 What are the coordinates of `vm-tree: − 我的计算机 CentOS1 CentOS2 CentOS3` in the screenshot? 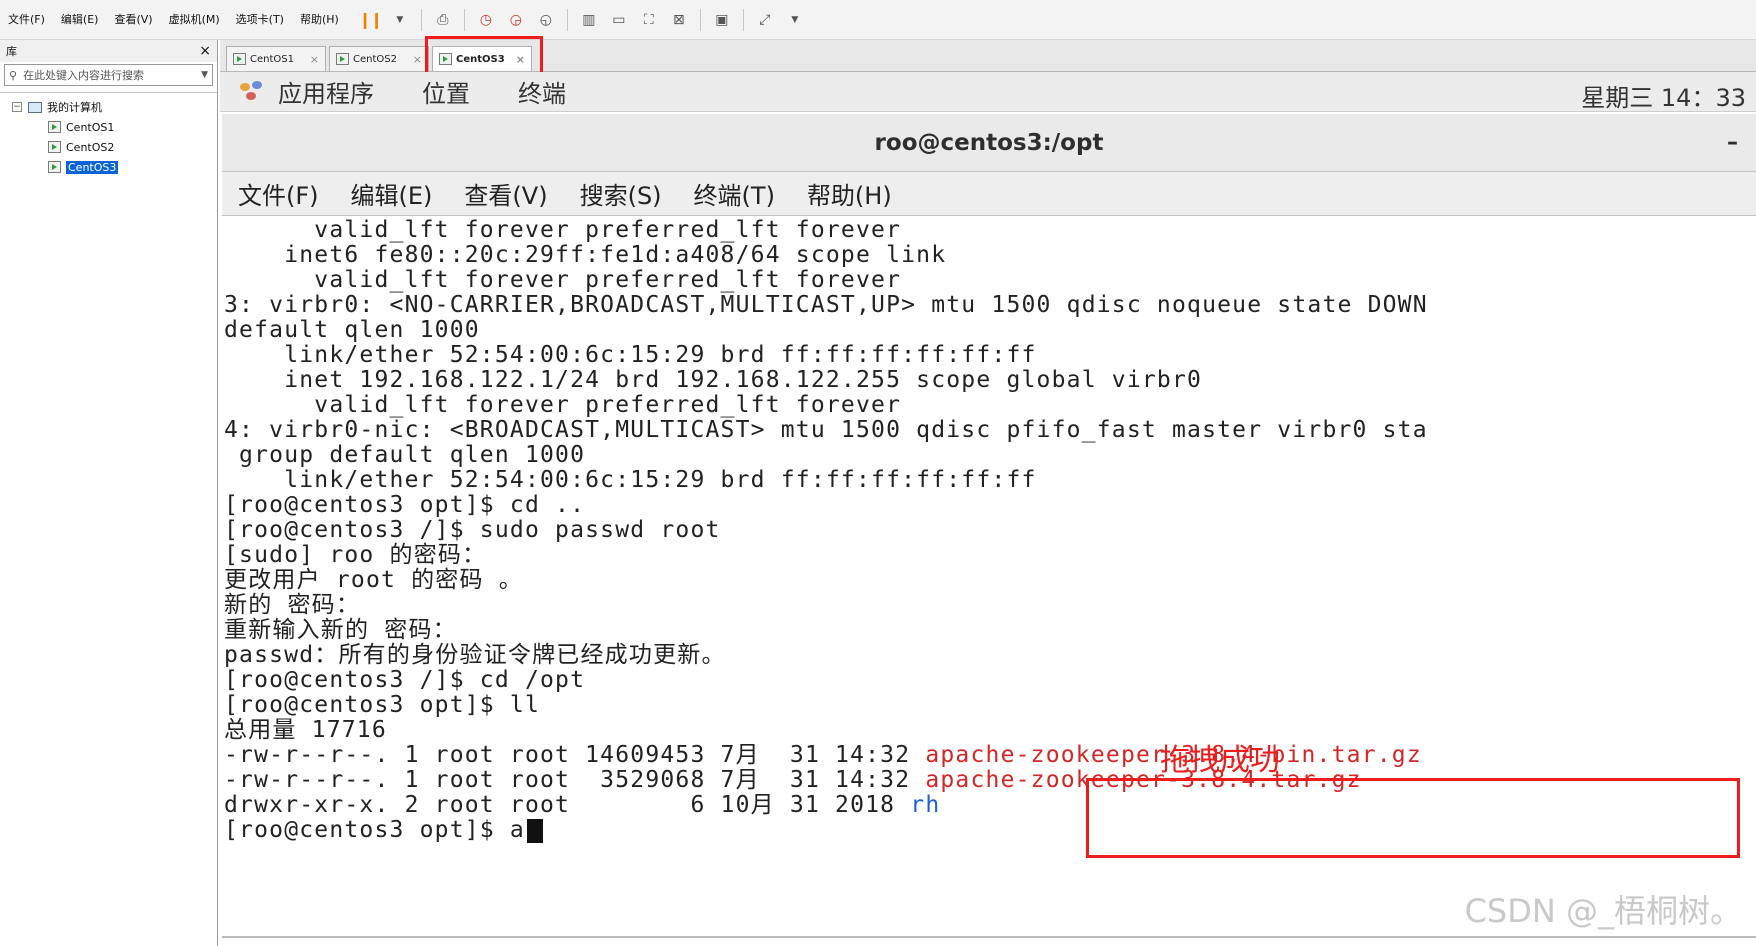 It's located at (108, 134).